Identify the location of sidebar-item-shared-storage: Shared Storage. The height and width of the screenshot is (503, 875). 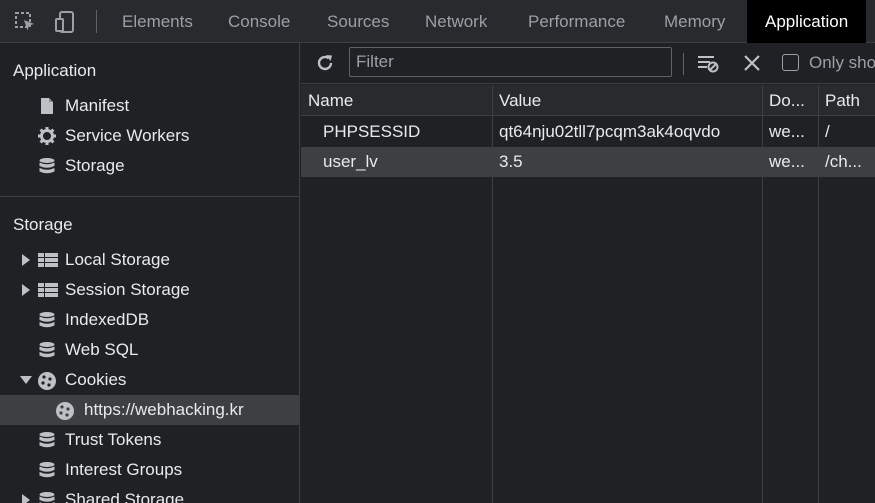
(150, 494).